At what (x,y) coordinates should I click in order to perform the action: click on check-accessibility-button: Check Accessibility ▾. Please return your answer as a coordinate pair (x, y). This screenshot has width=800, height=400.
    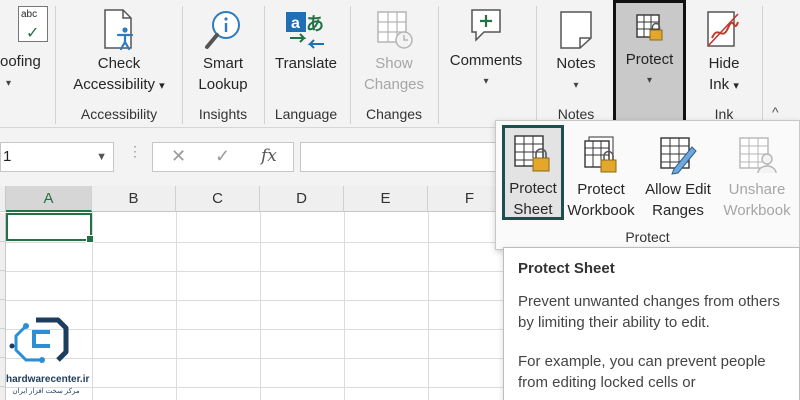
    Looking at the image, I should click on (119, 50).